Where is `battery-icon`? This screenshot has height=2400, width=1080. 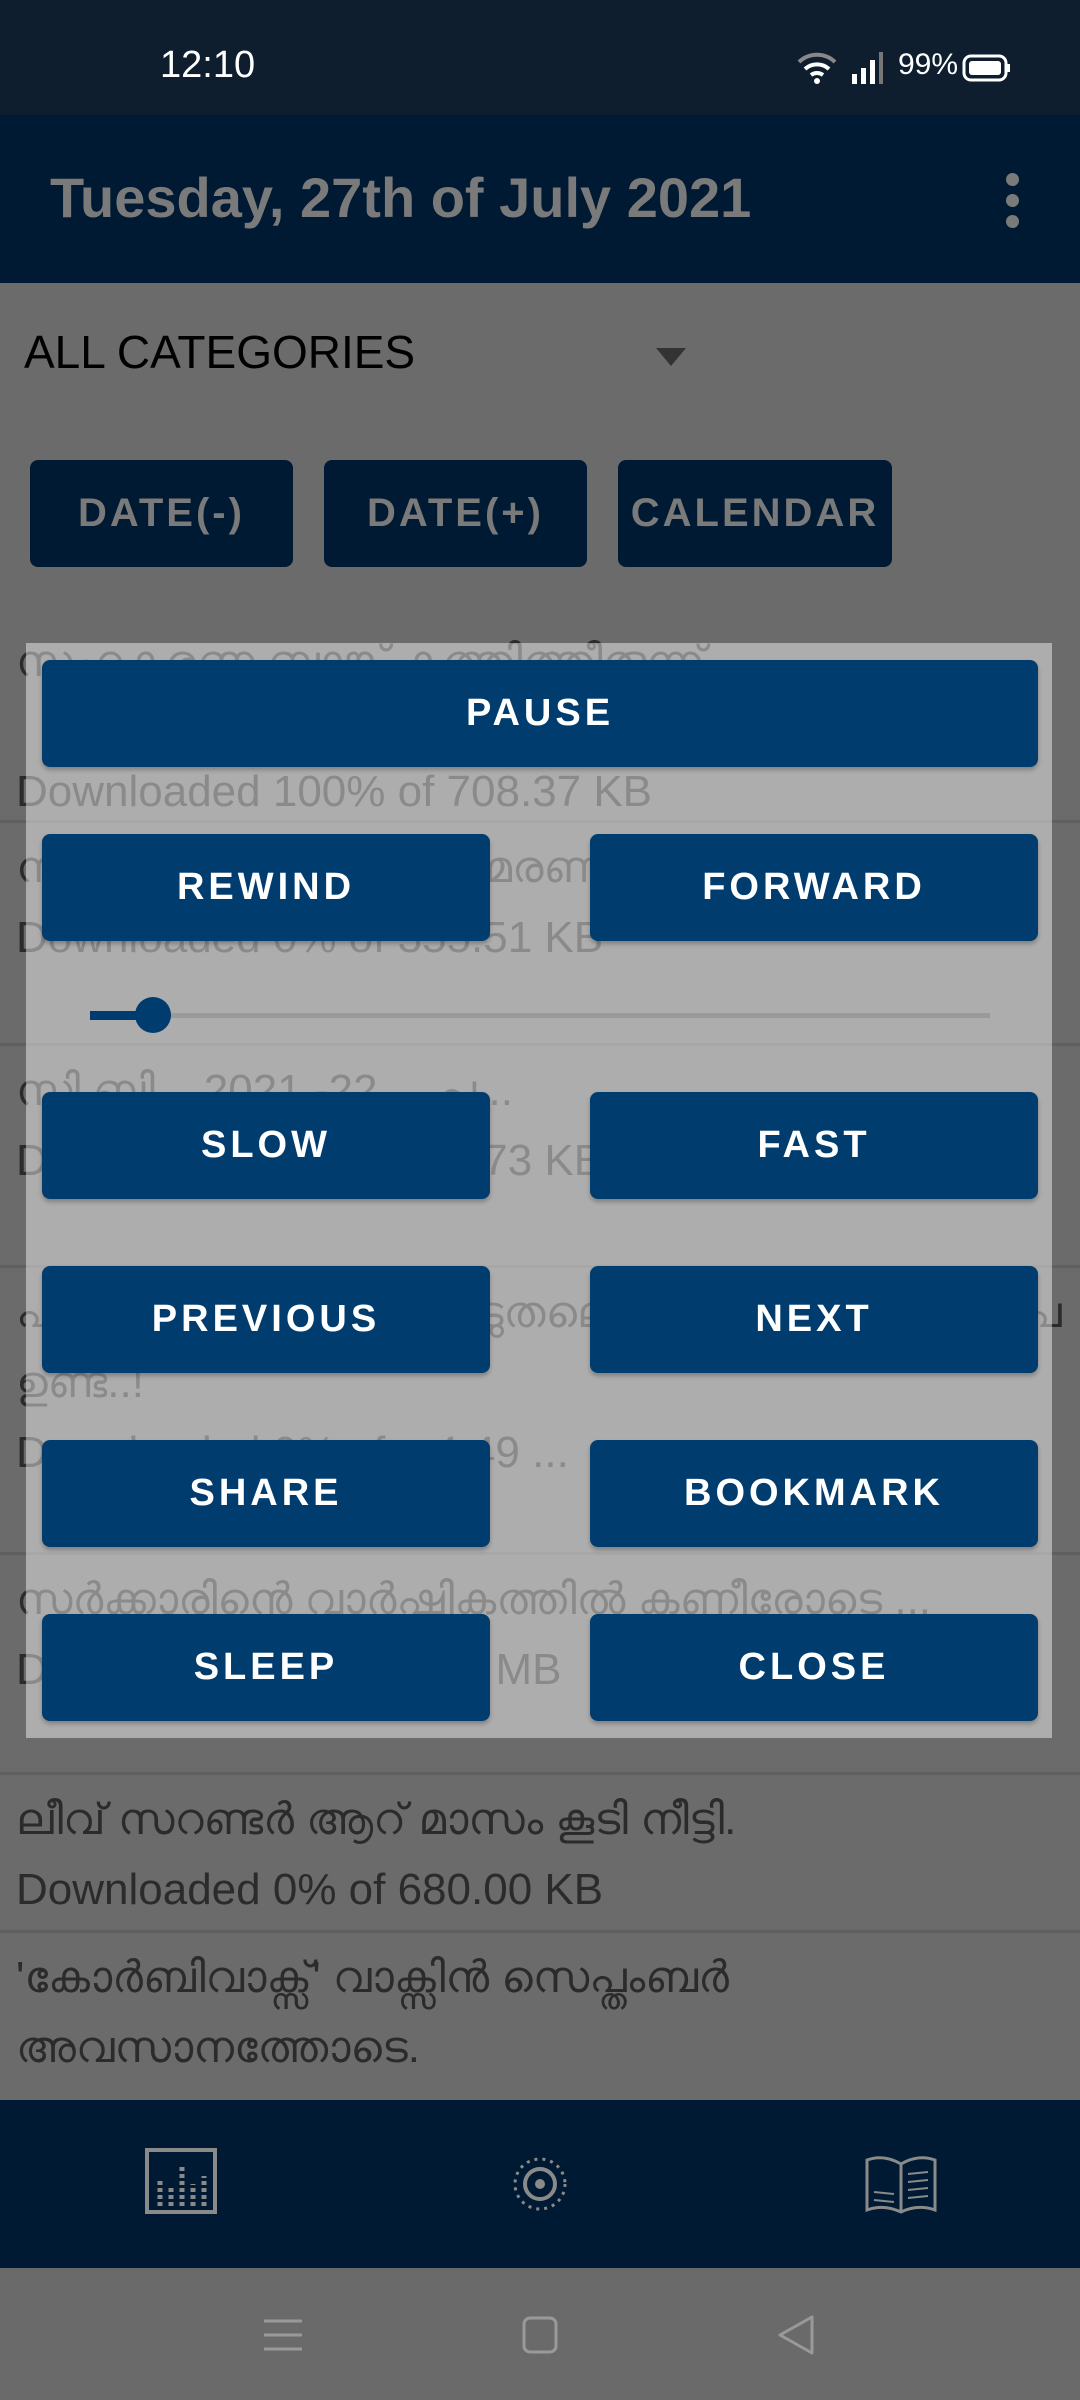 battery-icon is located at coordinates (986, 68).